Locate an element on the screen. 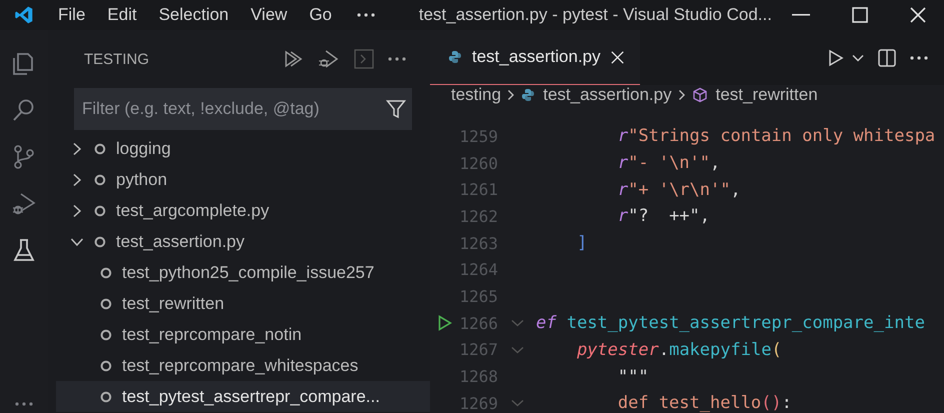 Image resolution: width=944 pixels, height=413 pixels. breadcrumb-item: testing is located at coordinates (476, 95).